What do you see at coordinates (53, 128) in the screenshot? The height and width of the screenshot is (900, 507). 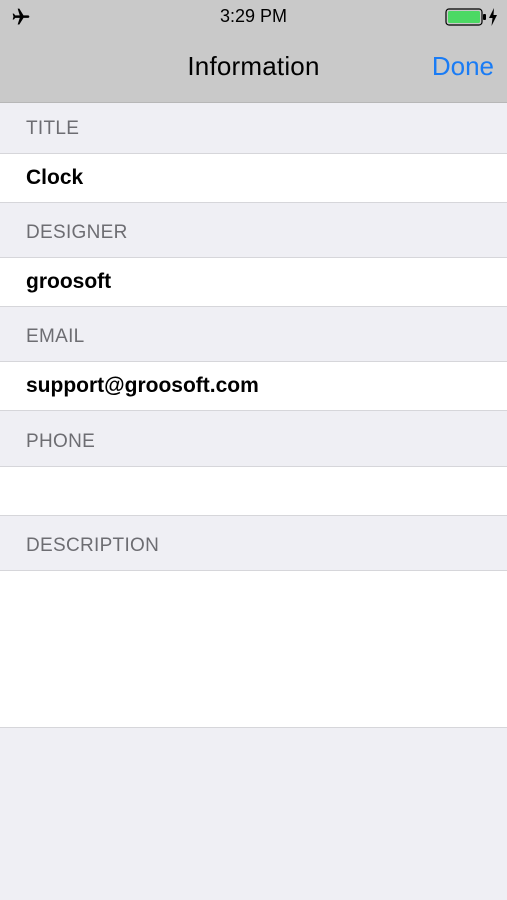 I see `title-section-header: TITLE` at bounding box center [53, 128].